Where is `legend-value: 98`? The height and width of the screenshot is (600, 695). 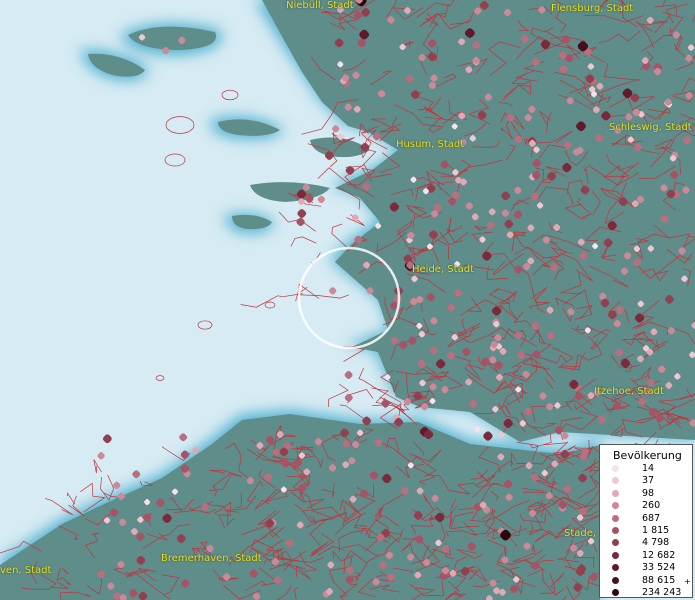
legend-value: 98 is located at coordinates (648, 493).